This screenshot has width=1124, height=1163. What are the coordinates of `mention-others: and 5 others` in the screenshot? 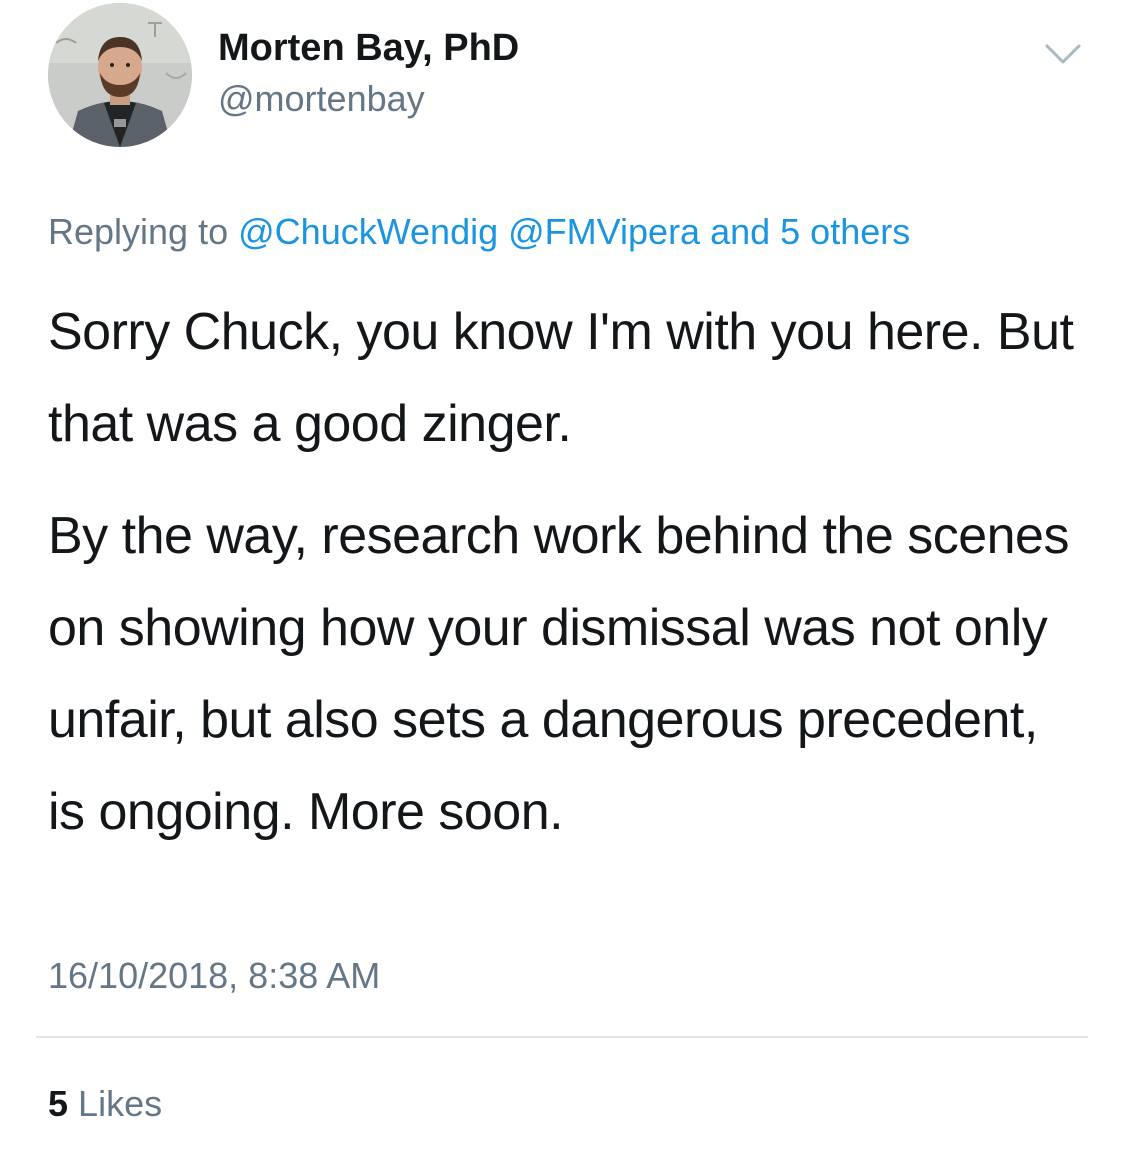 It's located at (810, 231).